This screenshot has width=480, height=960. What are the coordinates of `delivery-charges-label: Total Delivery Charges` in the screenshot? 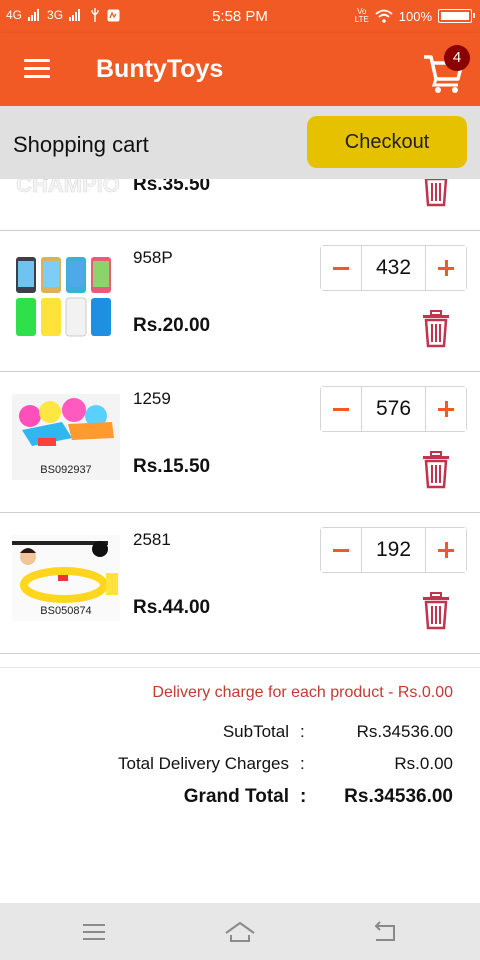 It's located at (203, 763).